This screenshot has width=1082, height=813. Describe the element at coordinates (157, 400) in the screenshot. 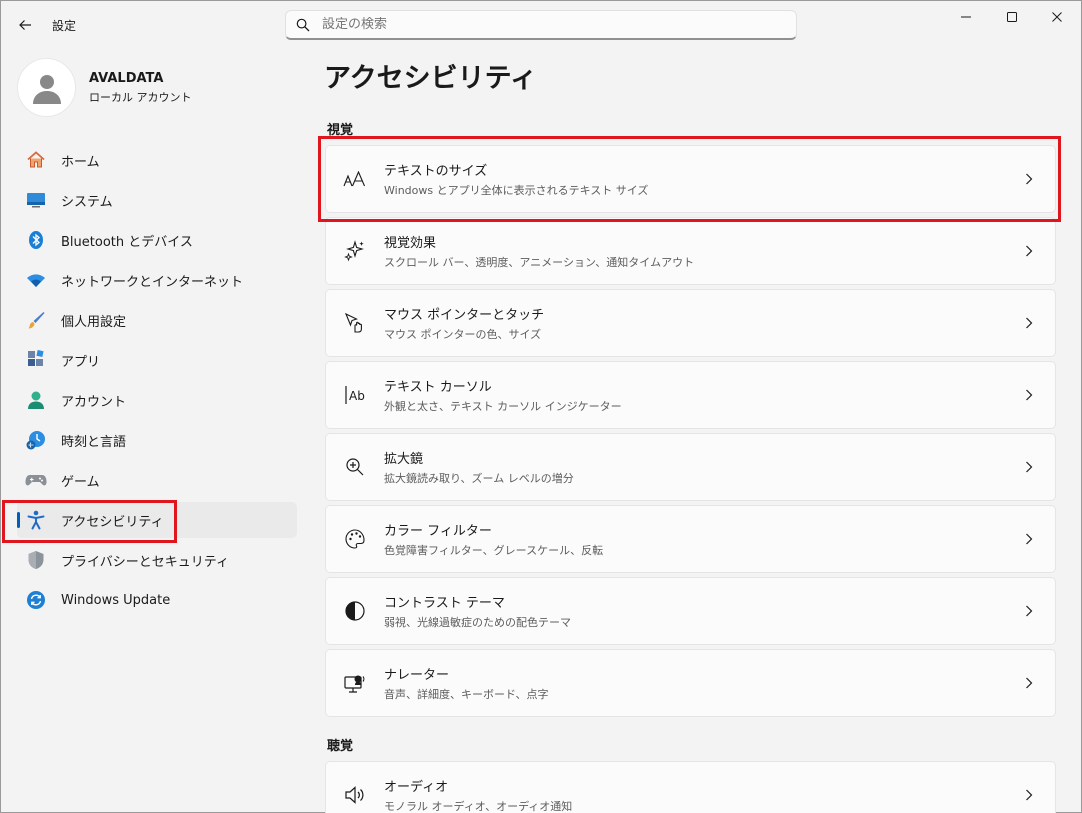

I see `sidebar-item-accounts: アカウント` at that location.